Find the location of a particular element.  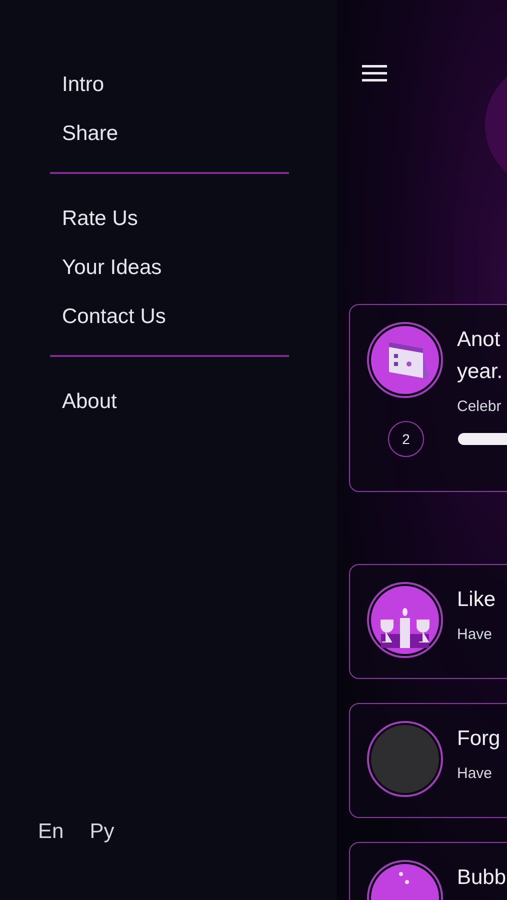

story-card: Anot year. Celebr 2 is located at coordinates (428, 398).